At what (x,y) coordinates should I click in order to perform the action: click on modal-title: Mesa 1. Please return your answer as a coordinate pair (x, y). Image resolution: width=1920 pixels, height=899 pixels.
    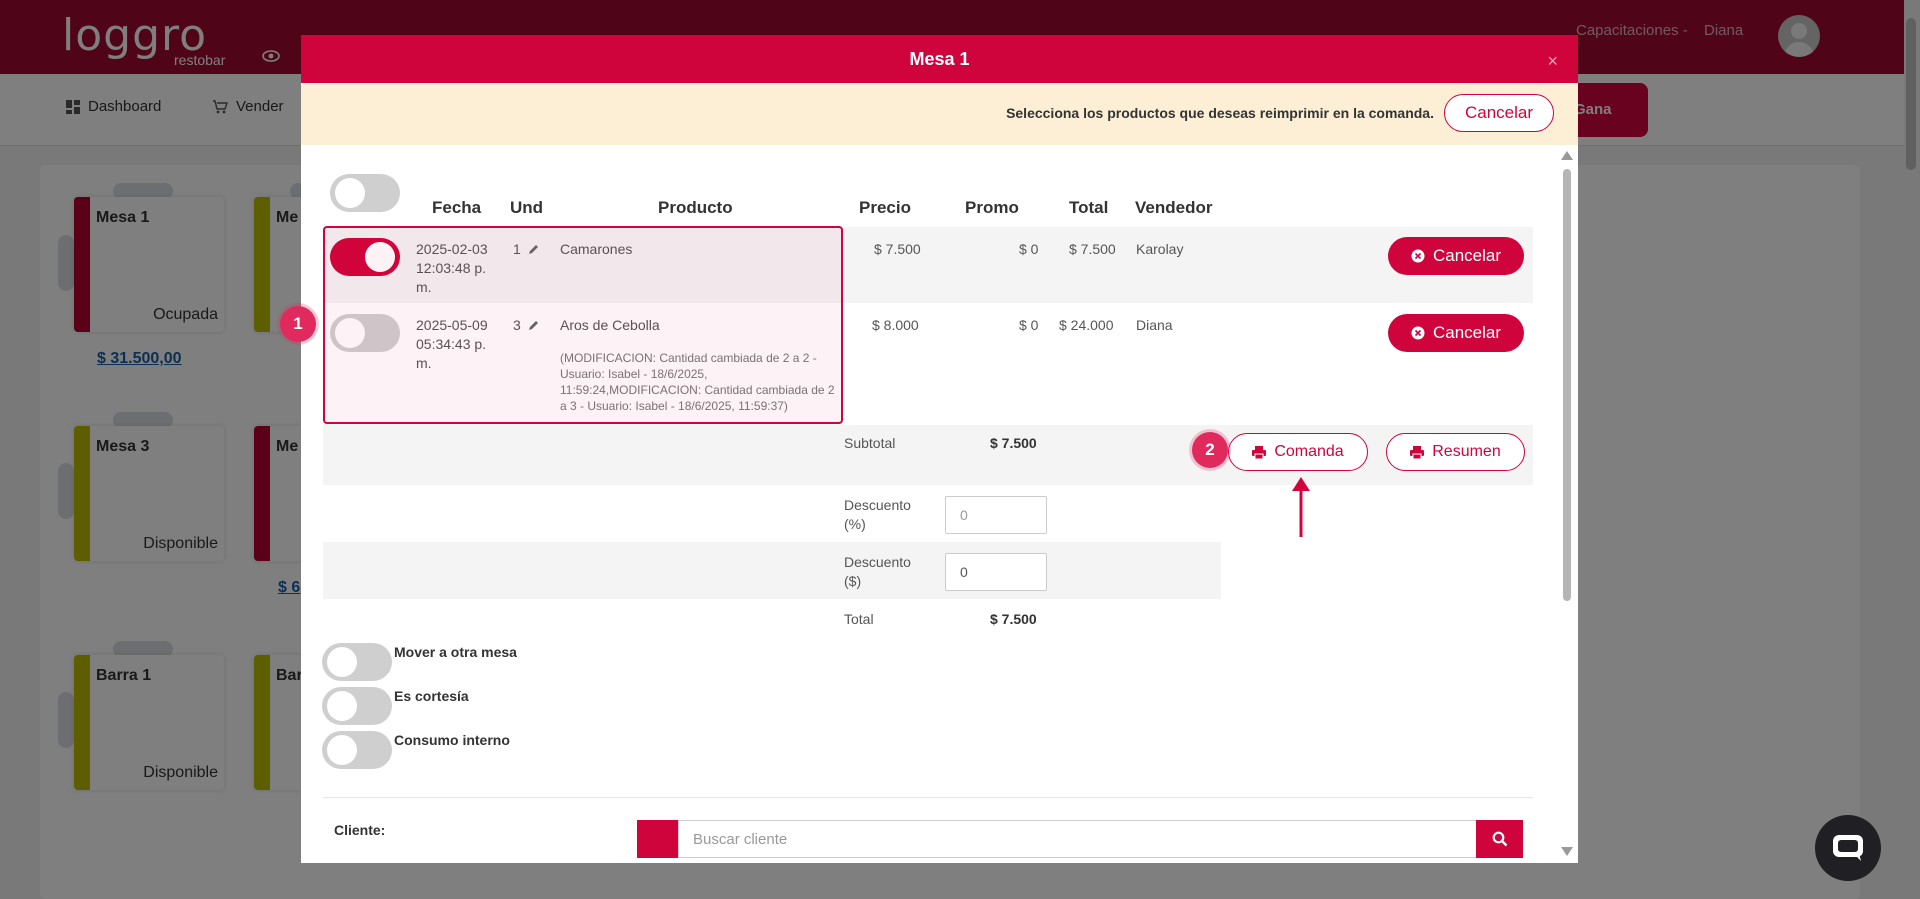
    Looking at the image, I should click on (939, 59).